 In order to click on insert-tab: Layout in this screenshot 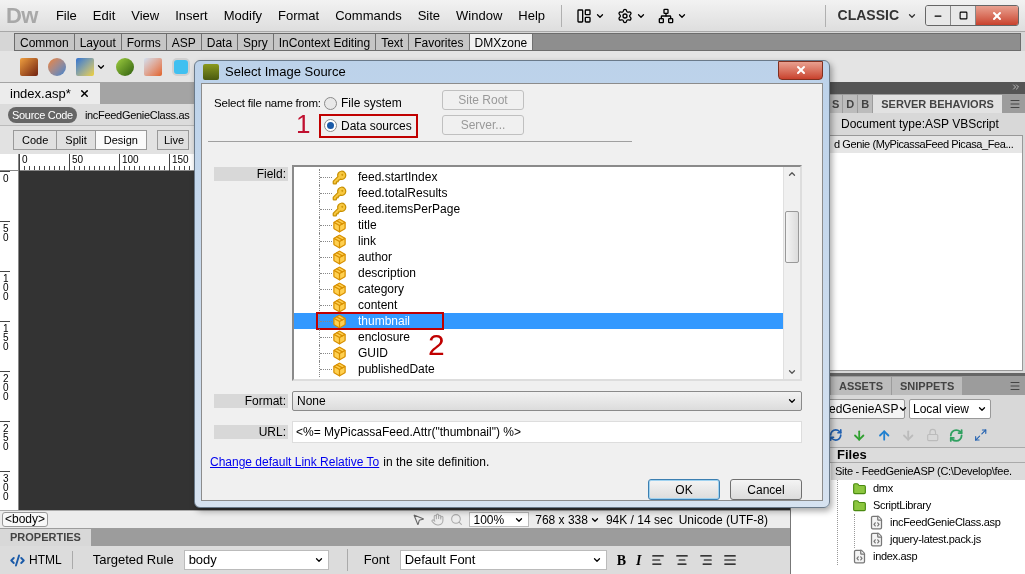, I will do `click(98, 42)`.